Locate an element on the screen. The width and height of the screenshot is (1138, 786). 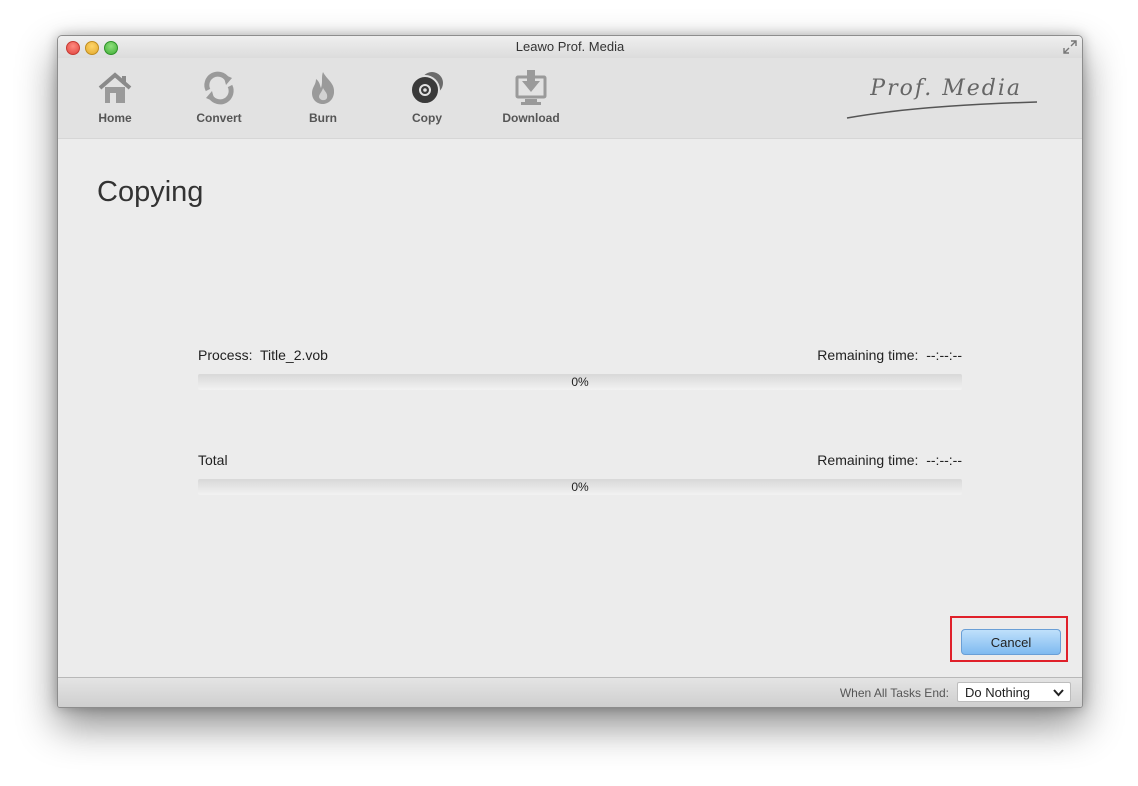
convert-icon is located at coordinates (219, 88).